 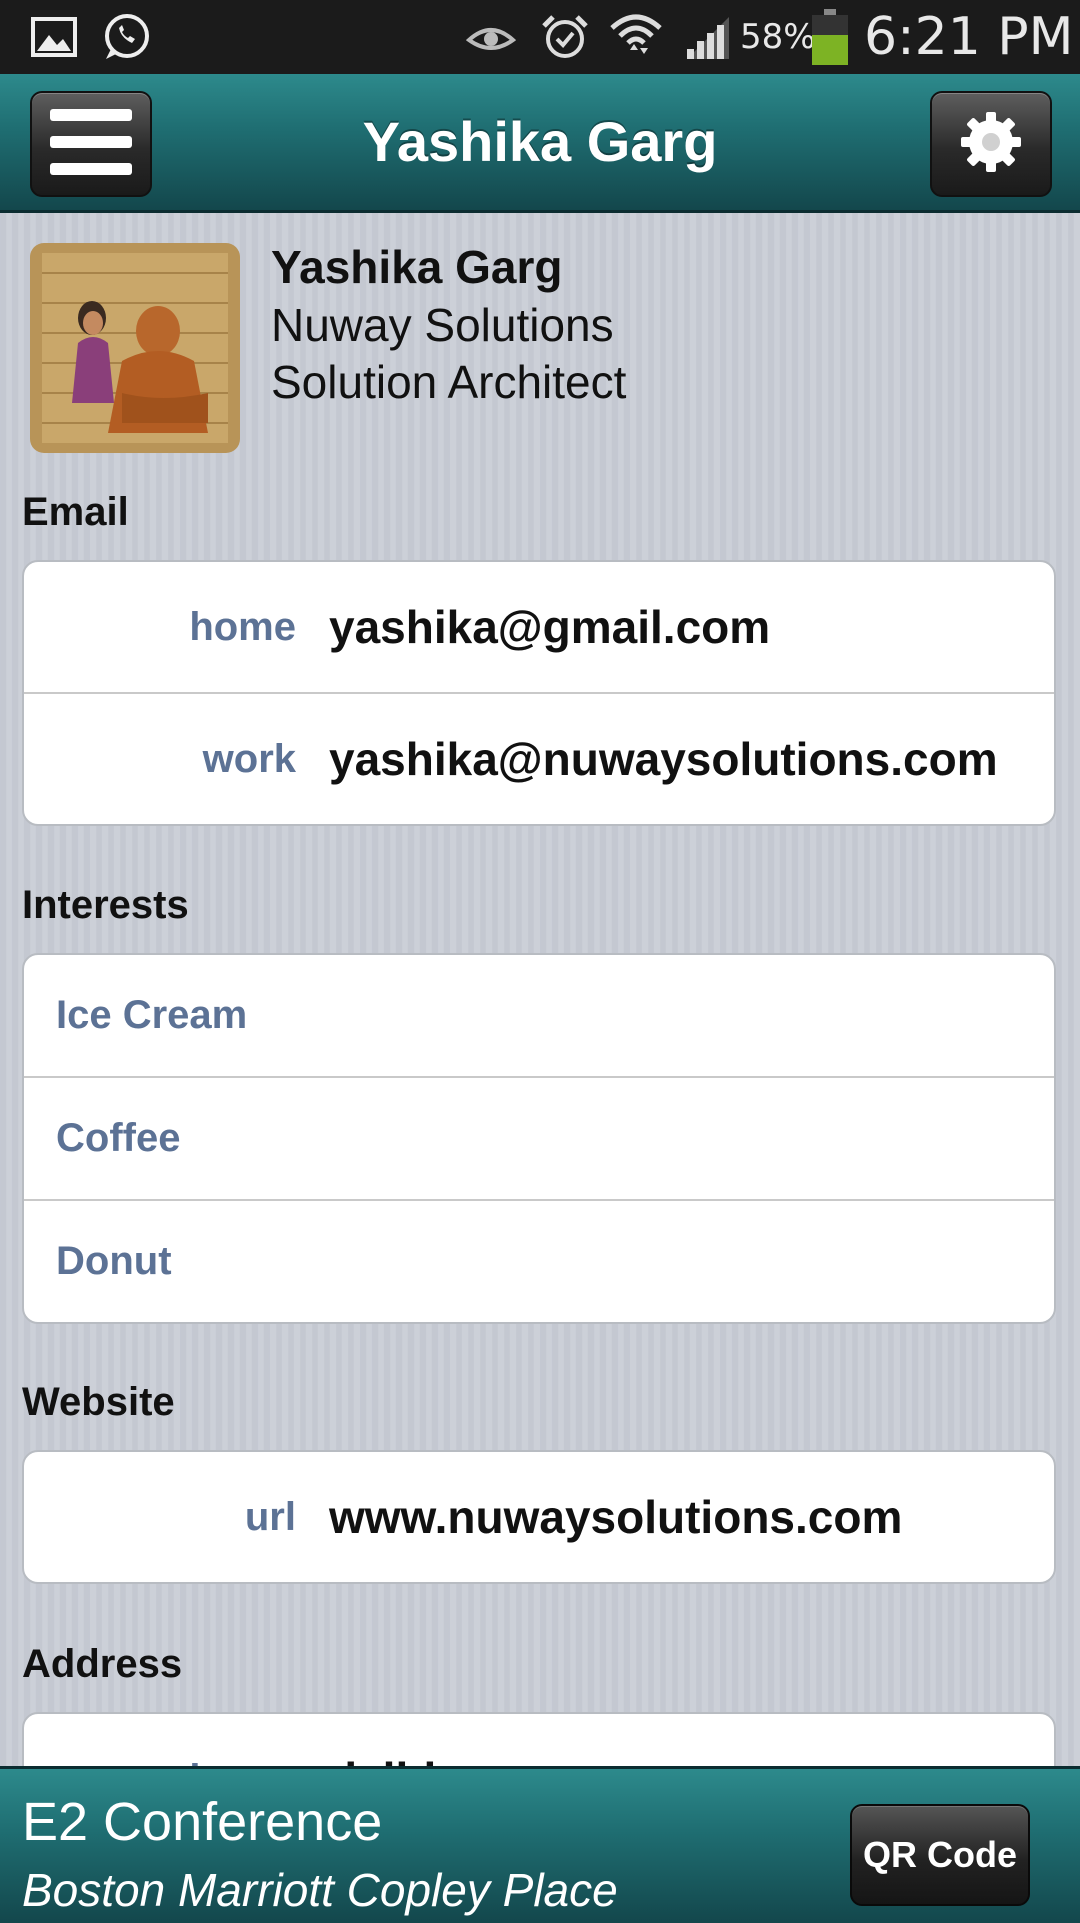 I want to click on signal-icon, so click(x=708, y=37).